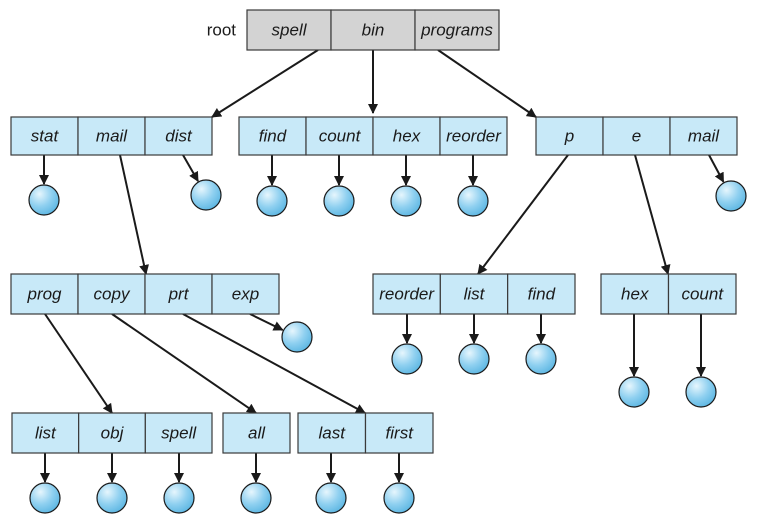  I want to click on entry-label: prt, so click(179, 294).